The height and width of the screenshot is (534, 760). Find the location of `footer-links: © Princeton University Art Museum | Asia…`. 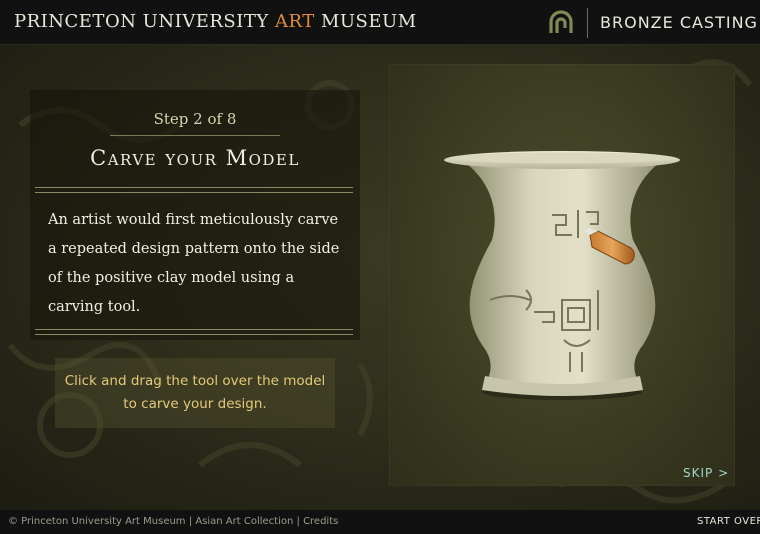

footer-links: © Princeton University Art Museum | Asia… is located at coordinates (173, 521).